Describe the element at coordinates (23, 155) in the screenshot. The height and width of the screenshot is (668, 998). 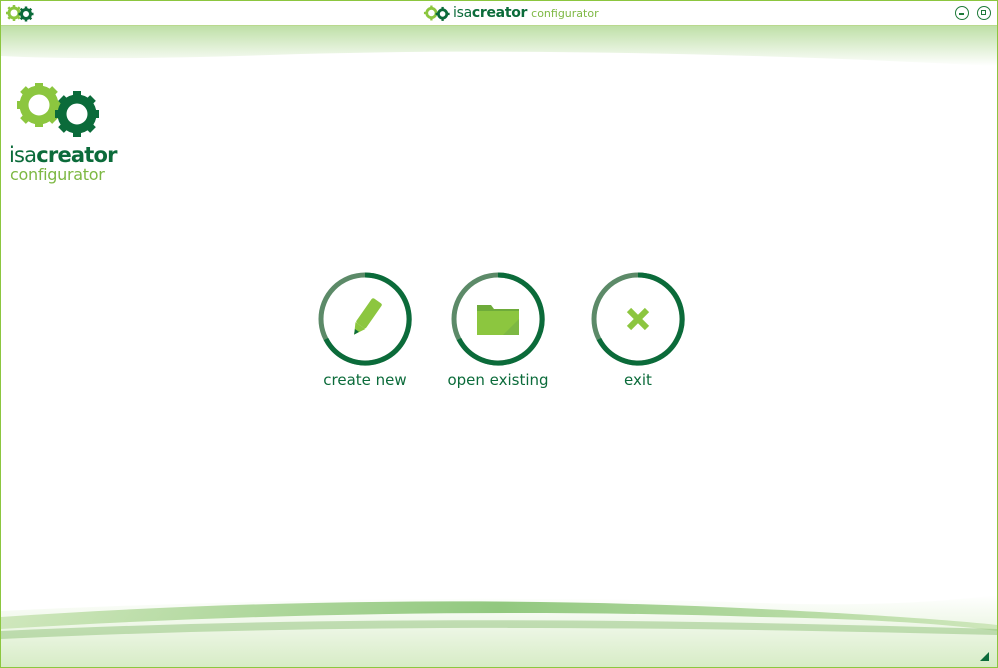
I see `logo-title-prefix: isa` at that location.